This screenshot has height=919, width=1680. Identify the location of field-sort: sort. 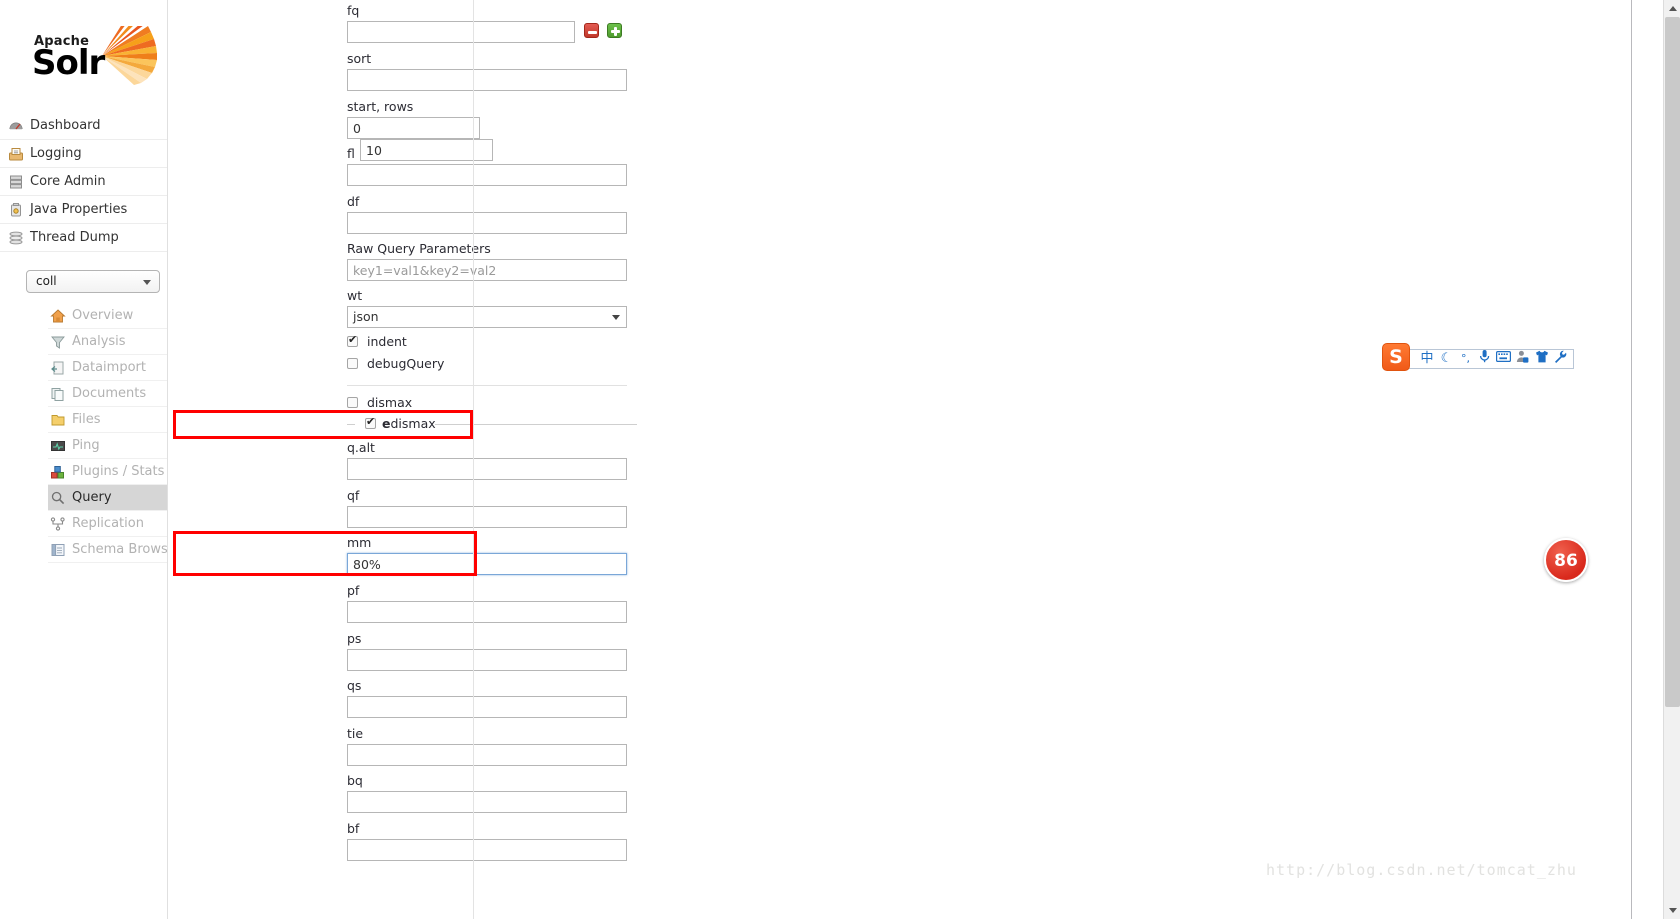
(487, 71).